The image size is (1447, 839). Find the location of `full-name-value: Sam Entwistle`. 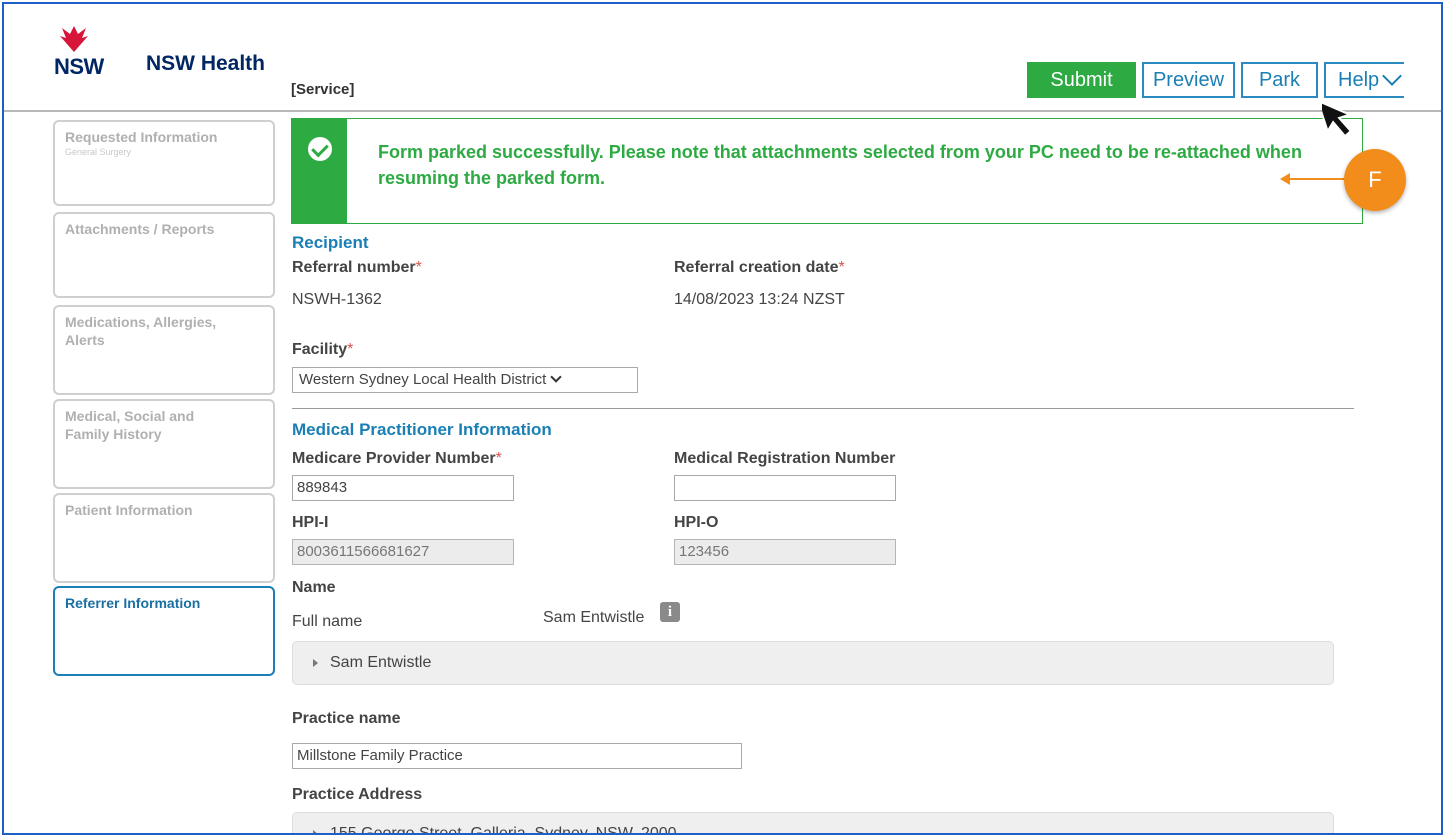

full-name-value: Sam Entwistle is located at coordinates (594, 617).